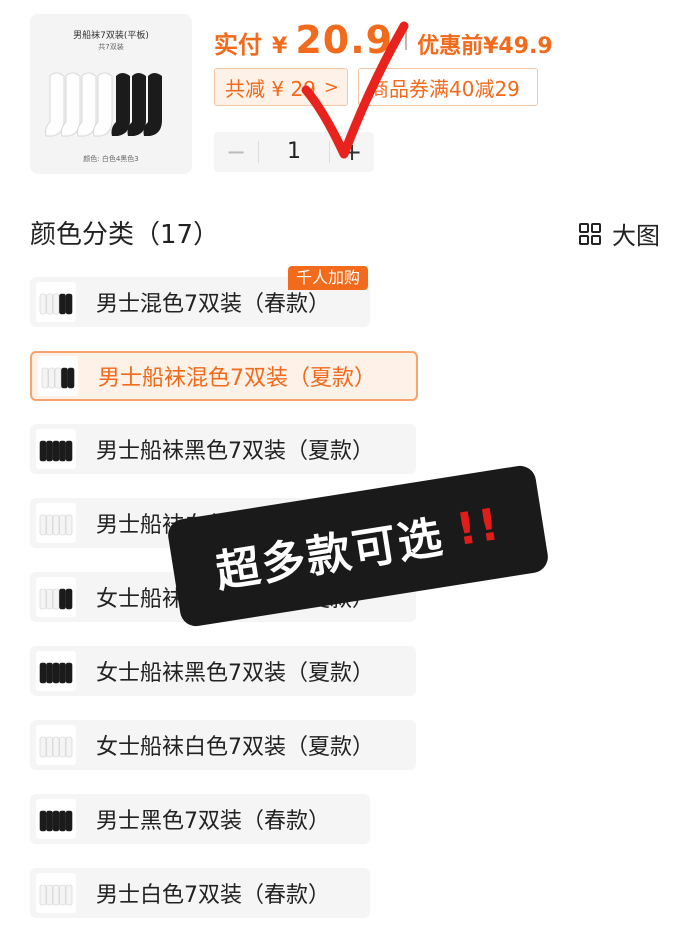 This screenshot has width=690, height=926. Describe the element at coordinates (355, 90) in the screenshot. I see `checkmark-icon` at that location.